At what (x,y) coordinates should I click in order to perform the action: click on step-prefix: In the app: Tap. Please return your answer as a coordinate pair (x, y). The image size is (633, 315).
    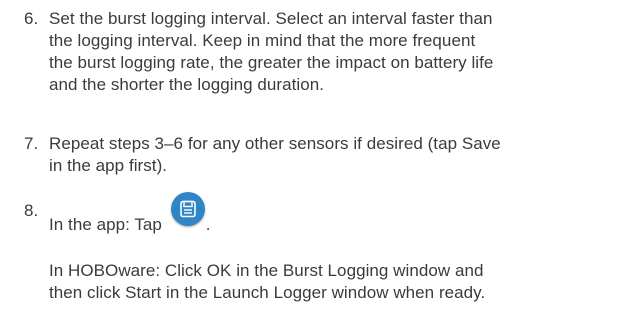
    Looking at the image, I should click on (105, 224).